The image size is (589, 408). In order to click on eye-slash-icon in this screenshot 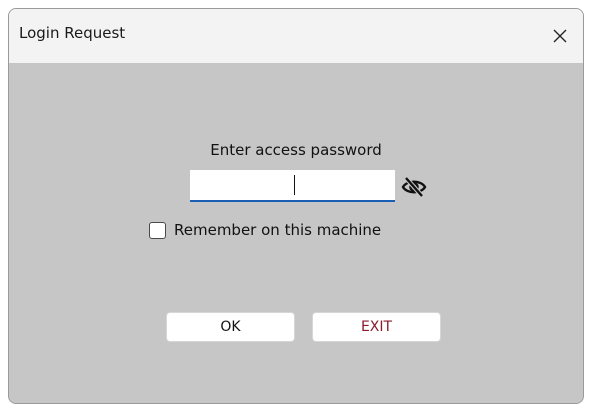, I will do `click(414, 187)`.